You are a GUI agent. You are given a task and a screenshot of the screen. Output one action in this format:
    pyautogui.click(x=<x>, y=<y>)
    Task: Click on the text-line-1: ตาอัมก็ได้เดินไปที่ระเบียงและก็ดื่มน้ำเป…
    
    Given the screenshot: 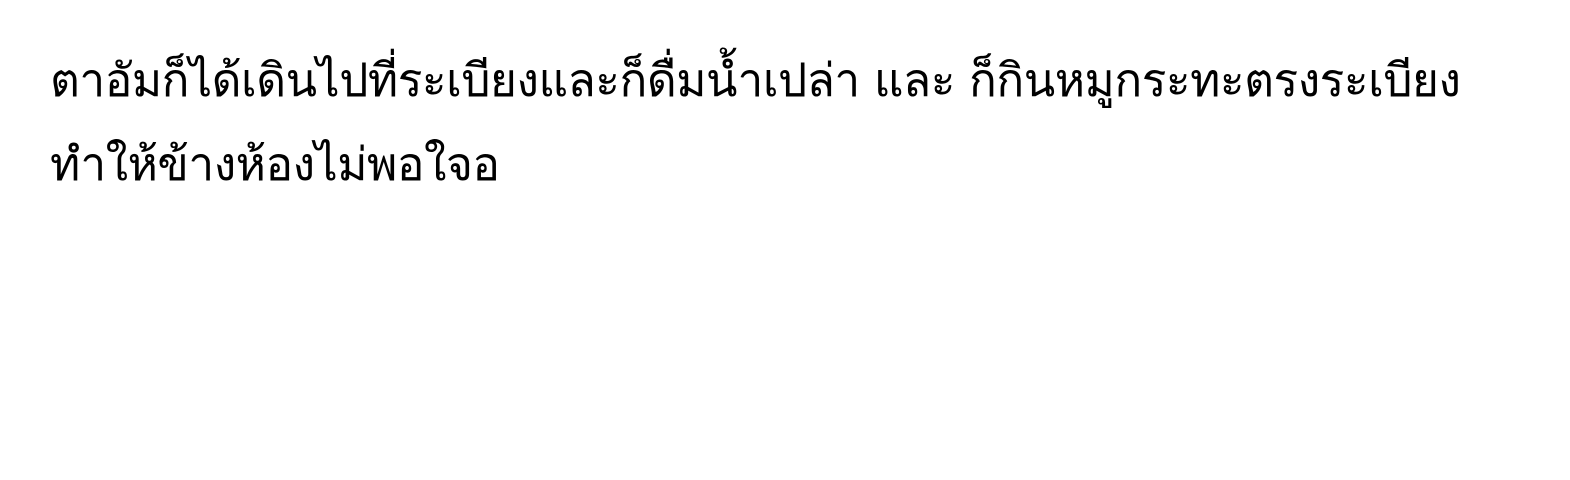 What is the action you would take?
    pyautogui.click(x=755, y=80)
    